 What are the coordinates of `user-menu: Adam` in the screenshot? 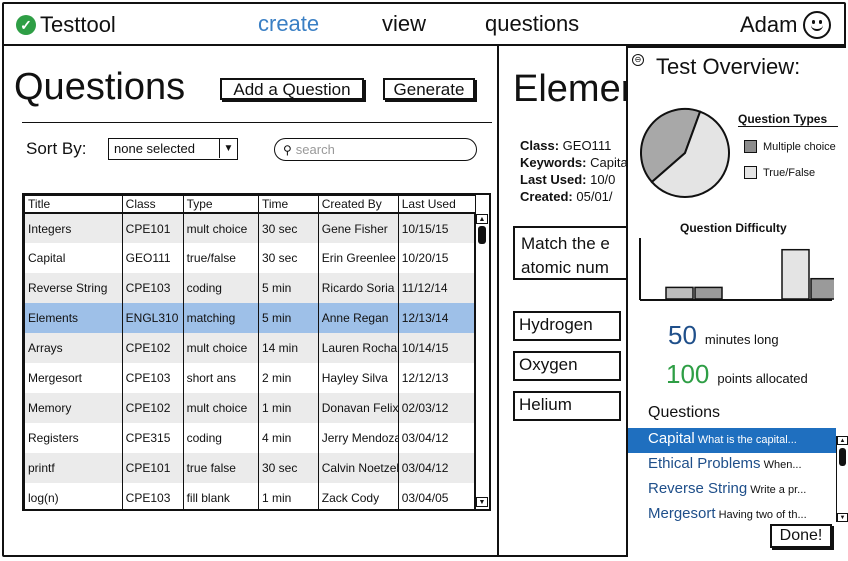 It's located at (786, 25).